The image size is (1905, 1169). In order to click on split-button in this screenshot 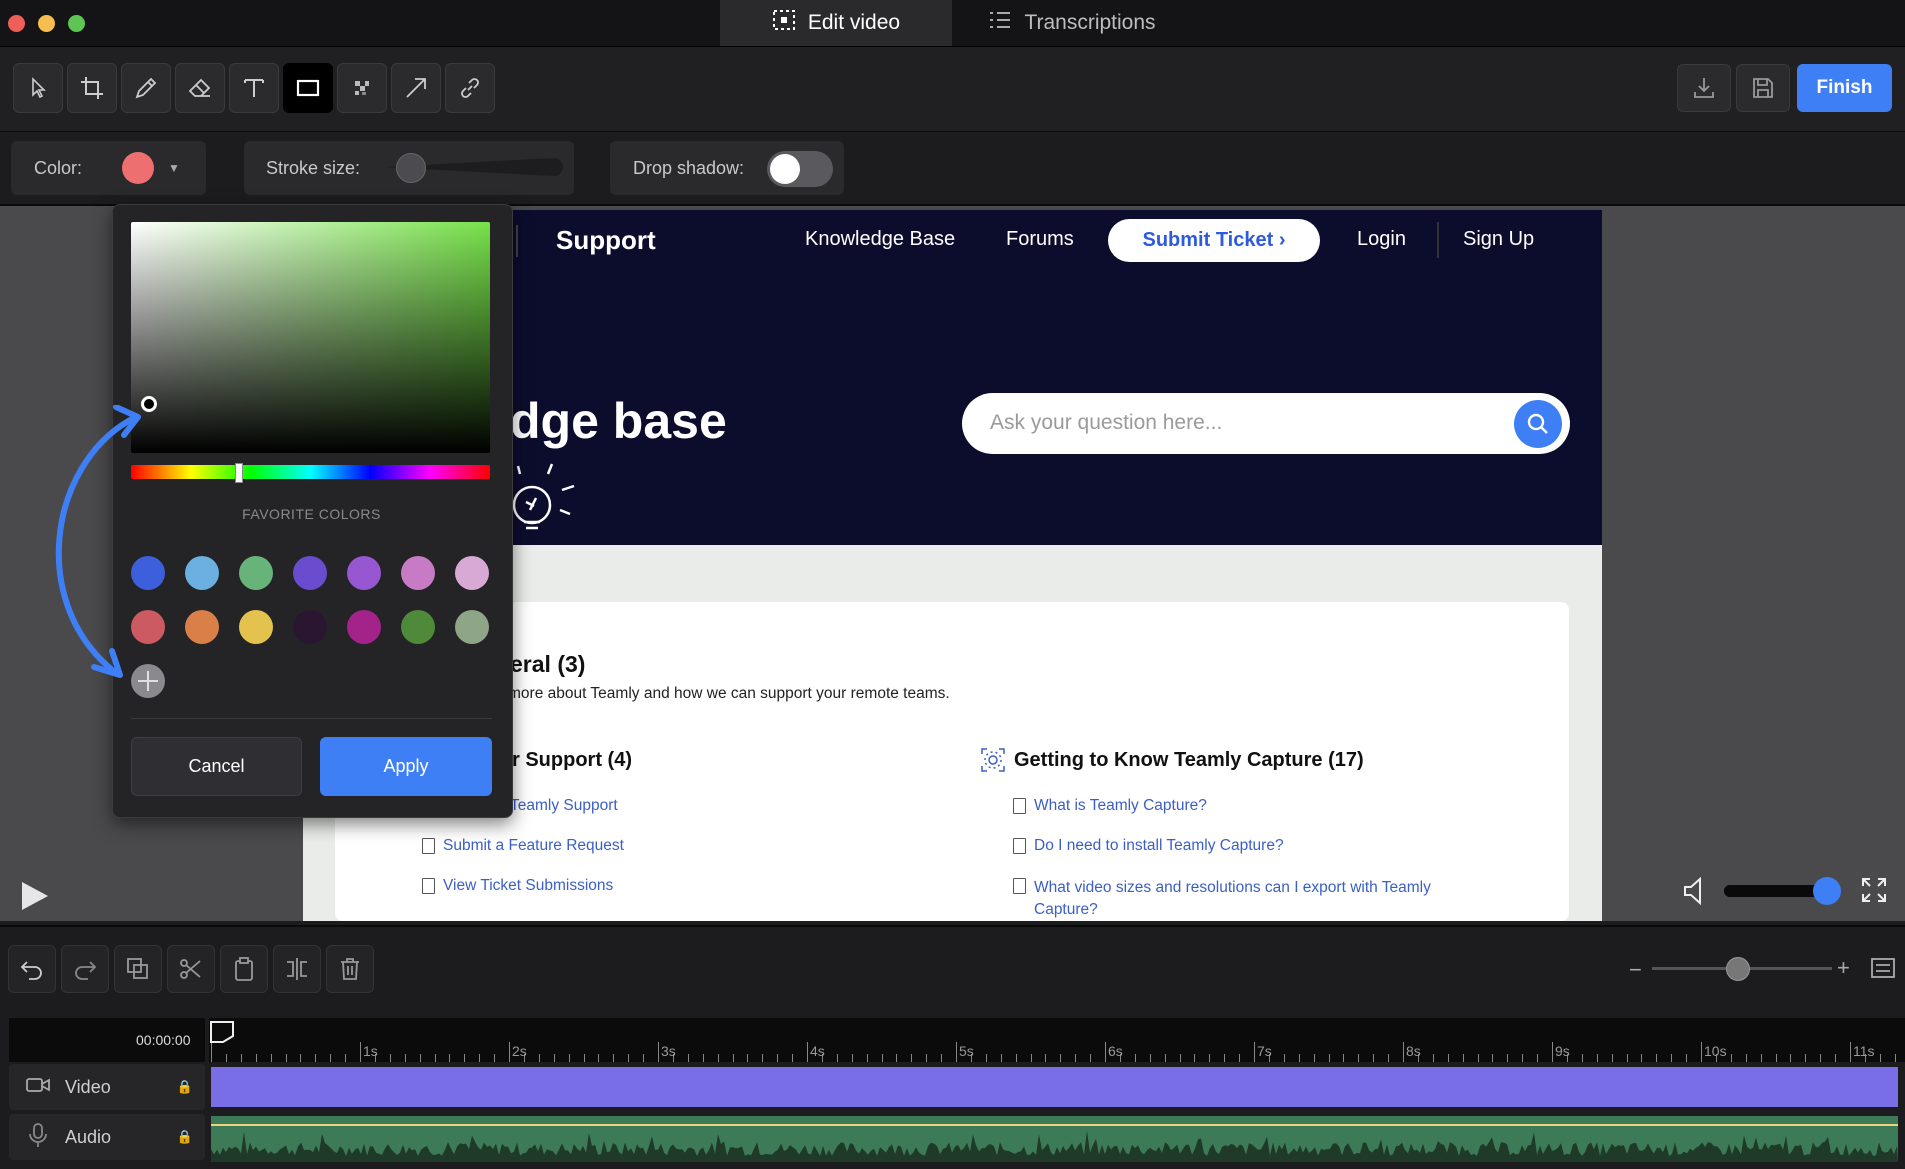, I will do `click(297, 969)`.